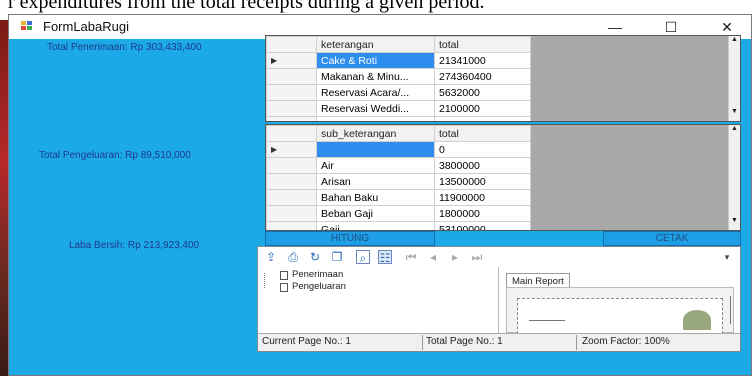 The height and width of the screenshot is (376, 752). Describe the element at coordinates (337, 257) in the screenshot. I see `copy-icon: ❐` at that location.